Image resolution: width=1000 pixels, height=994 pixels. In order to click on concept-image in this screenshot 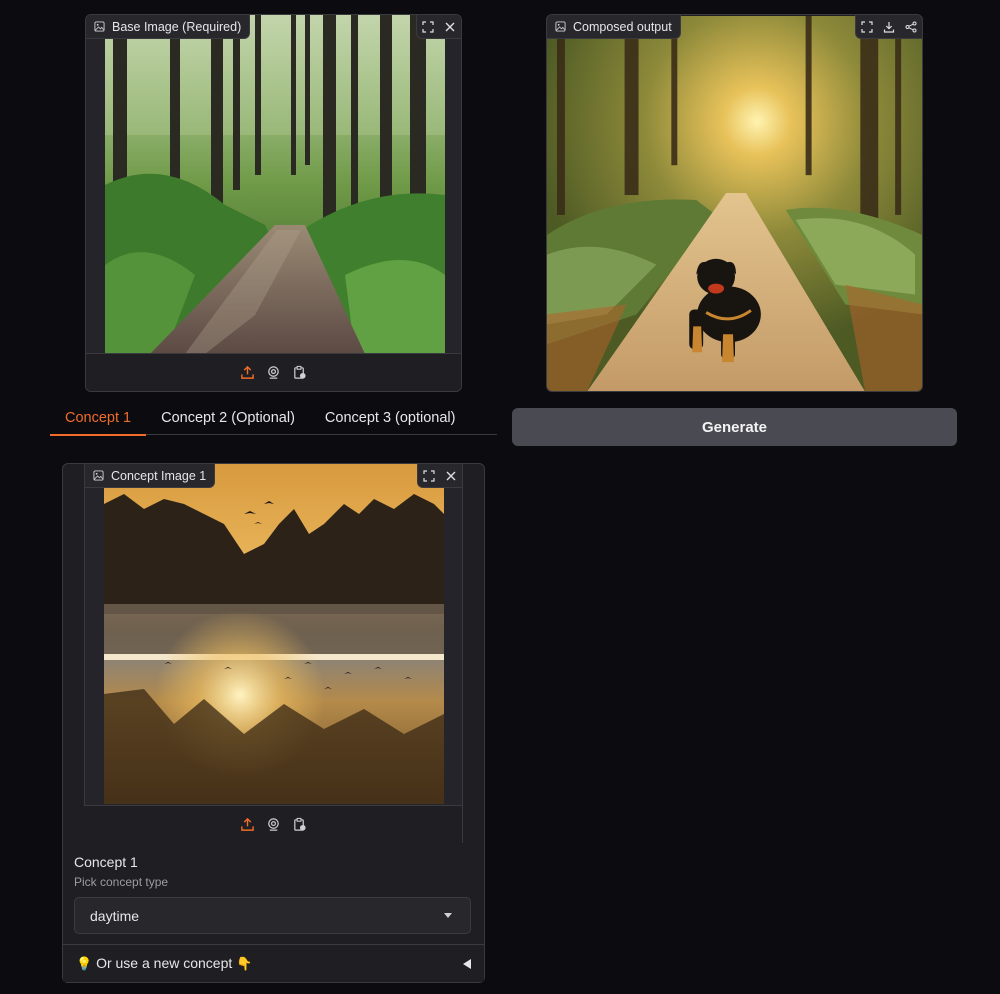, I will do `click(274, 634)`.